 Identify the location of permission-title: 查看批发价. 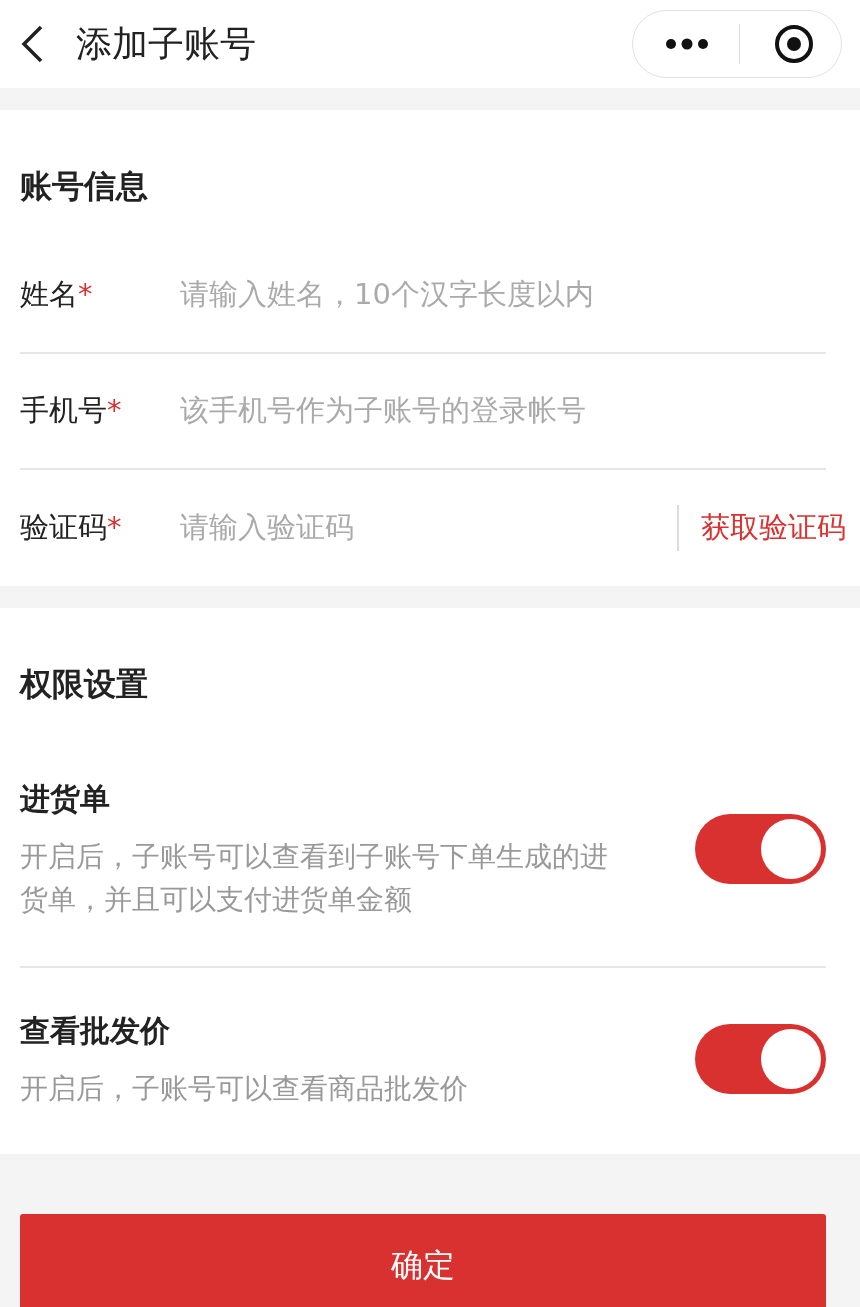
(95, 1030).